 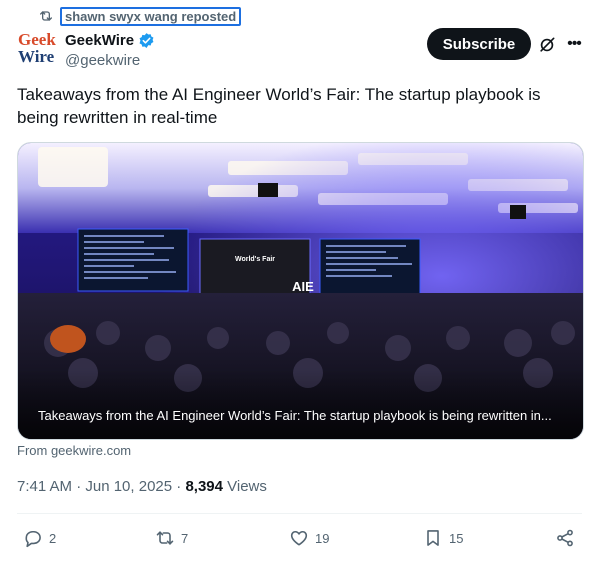 What do you see at coordinates (303, 286) in the screenshot?
I see `stage-logo-text: AIE` at bounding box center [303, 286].